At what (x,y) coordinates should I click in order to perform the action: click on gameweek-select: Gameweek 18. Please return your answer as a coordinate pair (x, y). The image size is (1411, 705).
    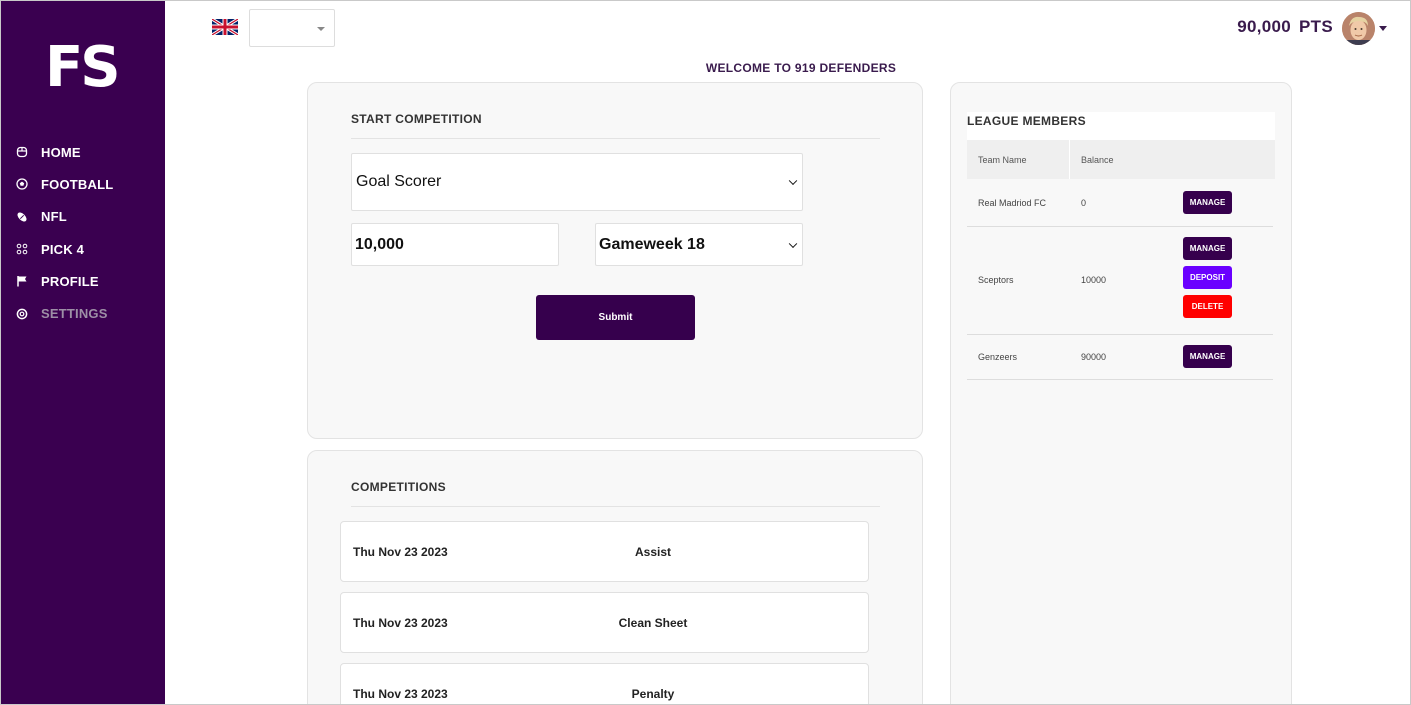
    Looking at the image, I should click on (699, 244).